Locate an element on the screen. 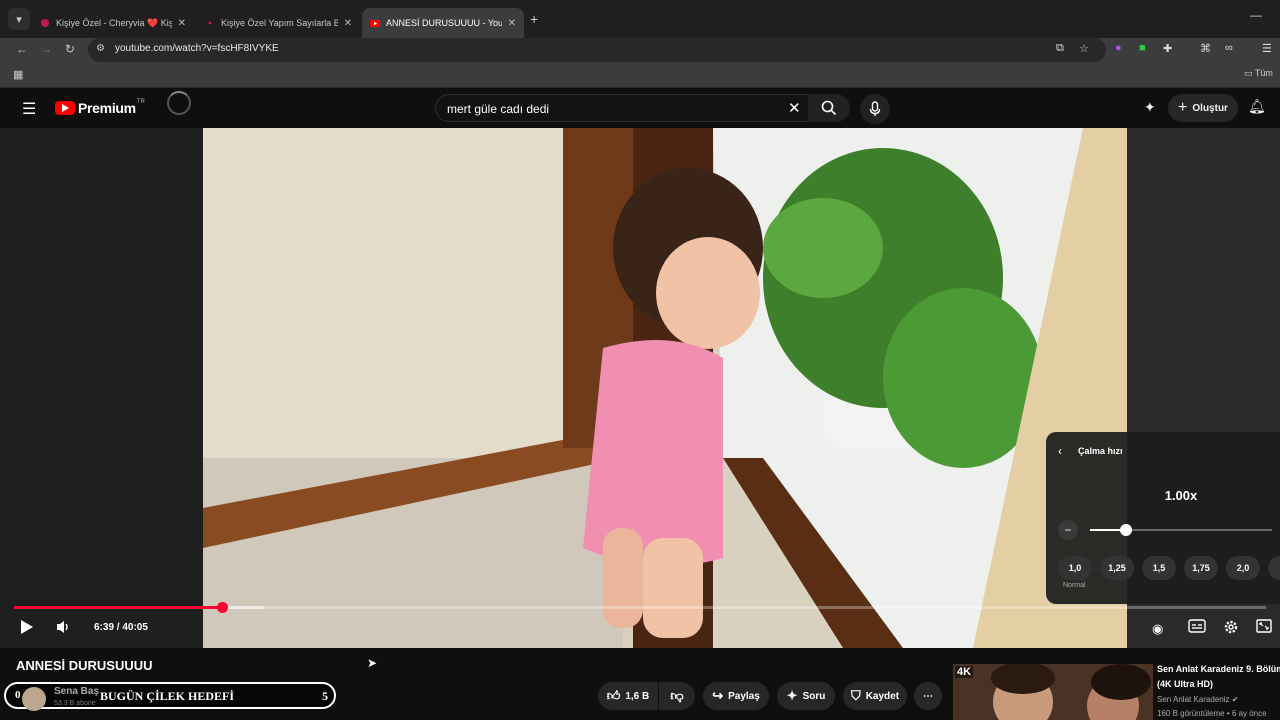 The image size is (1280, 720). menu-hamburger-icon: ☰ is located at coordinates (29, 109).